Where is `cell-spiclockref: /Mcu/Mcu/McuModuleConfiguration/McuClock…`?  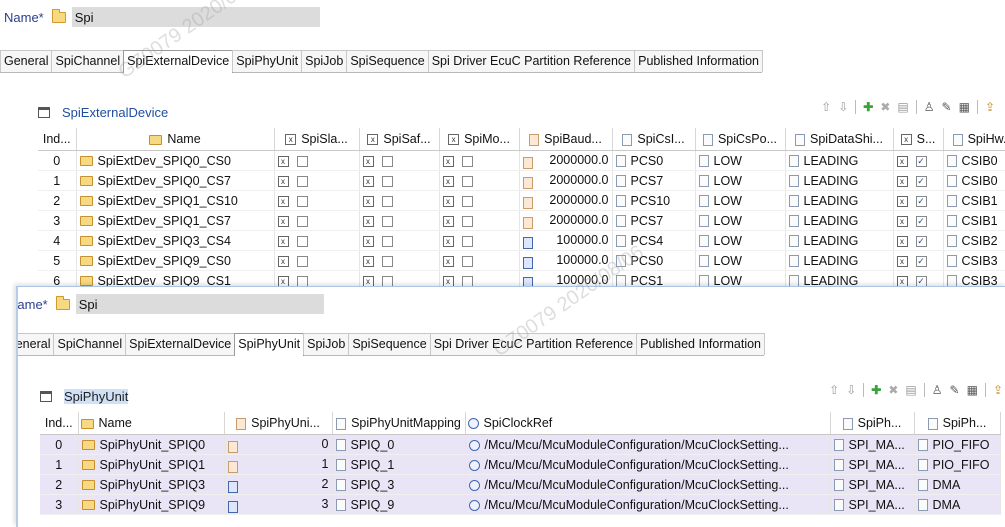 cell-spiclockref: /Mcu/Mcu/McuModuleConfiguration/McuClock… is located at coordinates (648, 464).